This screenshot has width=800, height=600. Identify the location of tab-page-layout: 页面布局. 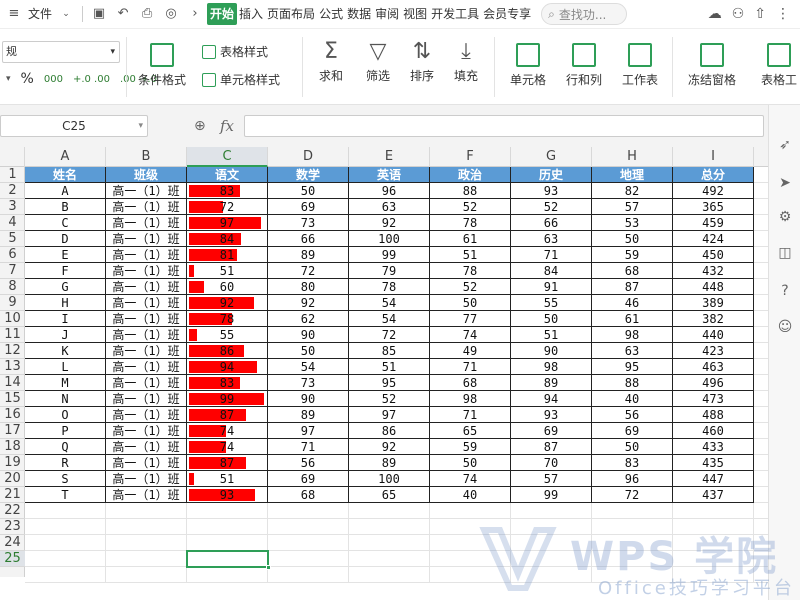
(291, 14).